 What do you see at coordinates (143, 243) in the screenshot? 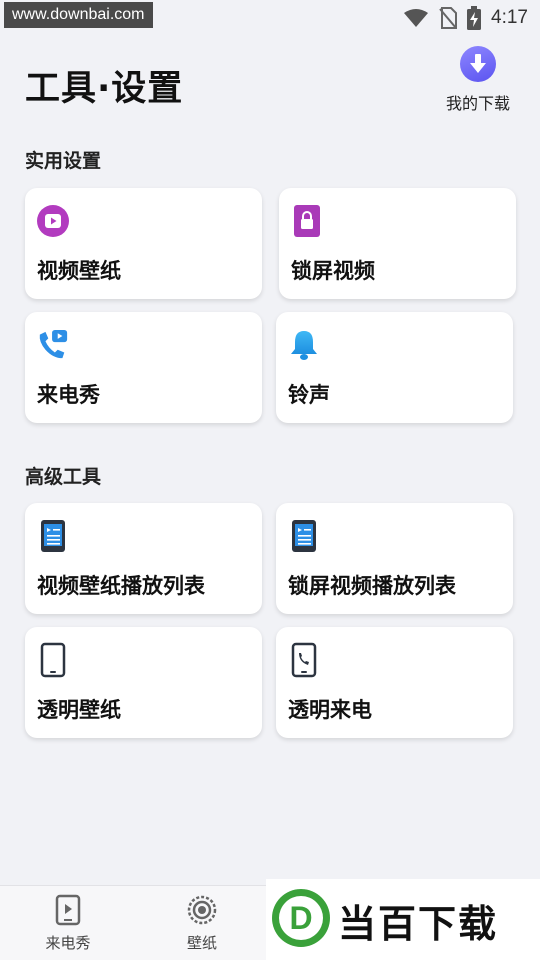
I see `card-video-wallpaper: 视频壁纸` at bounding box center [143, 243].